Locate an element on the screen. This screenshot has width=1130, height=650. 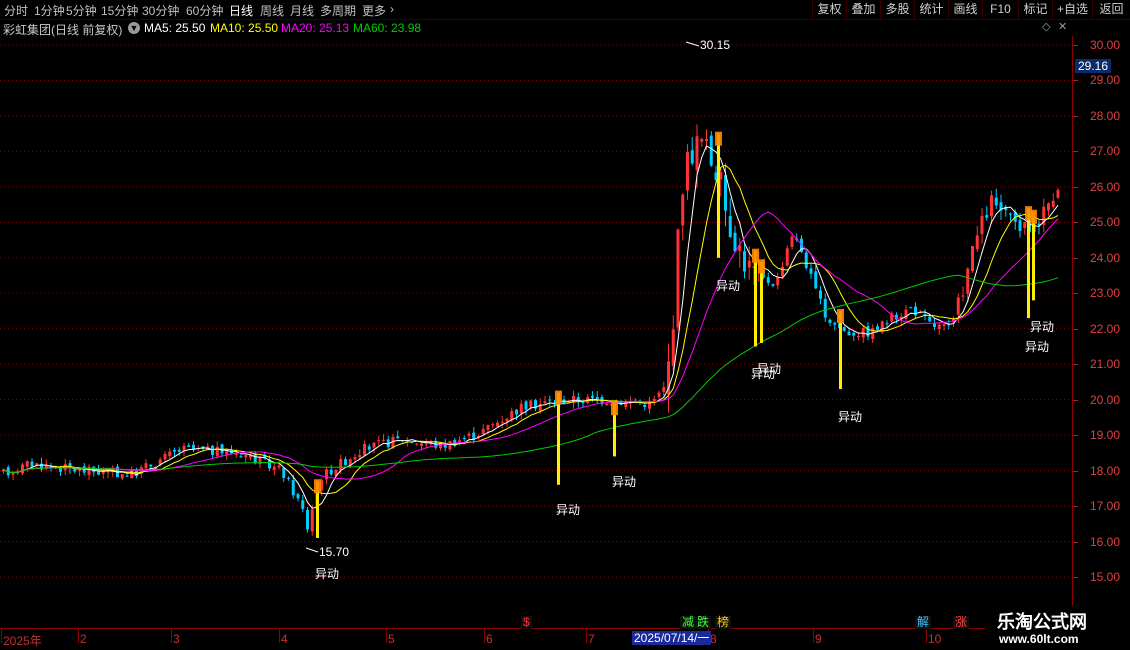
site-watermark: 乐淘公式网 www.60lt.com is located at coordinates (1057, 628).